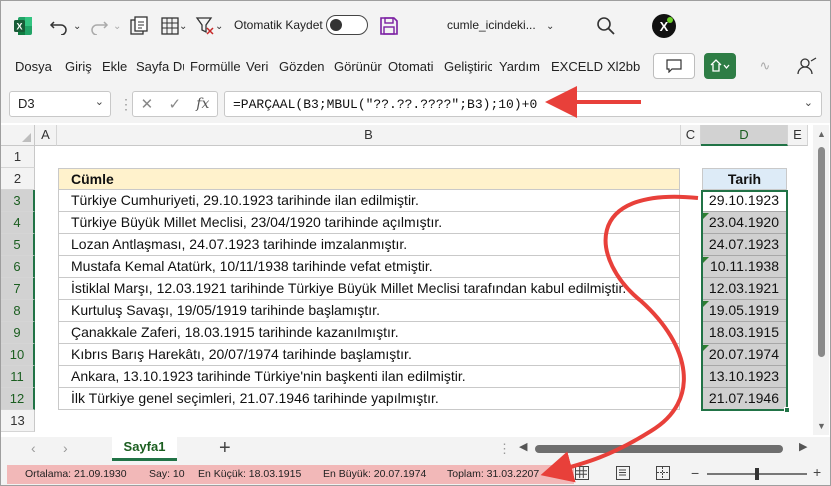 This screenshot has width=831, height=486. I want to click on cell-d8: 19.05.1919, so click(744, 311).